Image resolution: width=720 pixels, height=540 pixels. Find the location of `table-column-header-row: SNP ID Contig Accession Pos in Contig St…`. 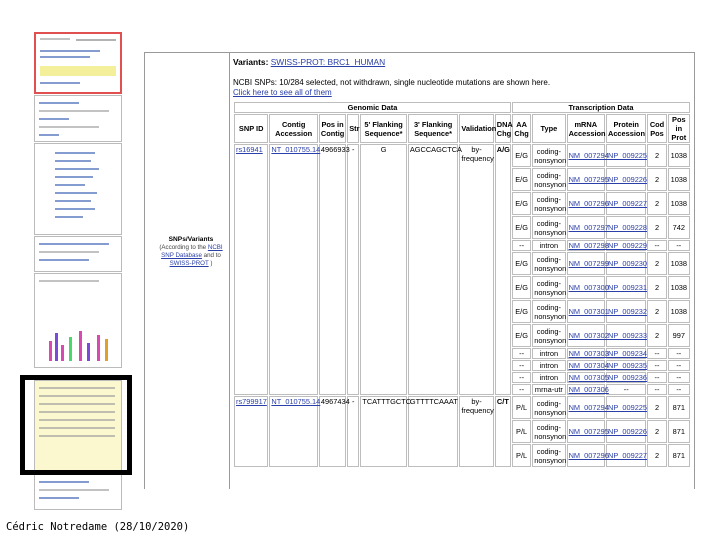

table-column-header-row: SNP ID Contig Accession Pos in Contig St… is located at coordinates (462, 128).